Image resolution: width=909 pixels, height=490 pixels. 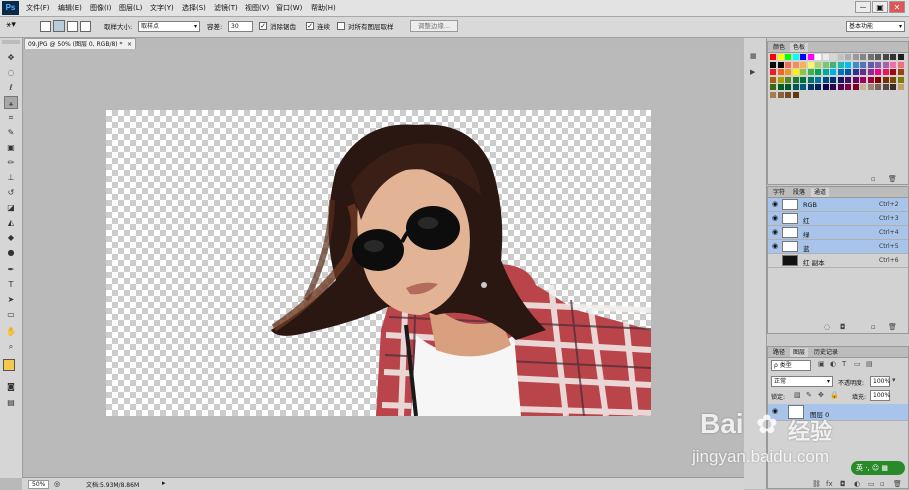 I want to click on path-selection-tool-icon: ➤, so click(x=11, y=299).